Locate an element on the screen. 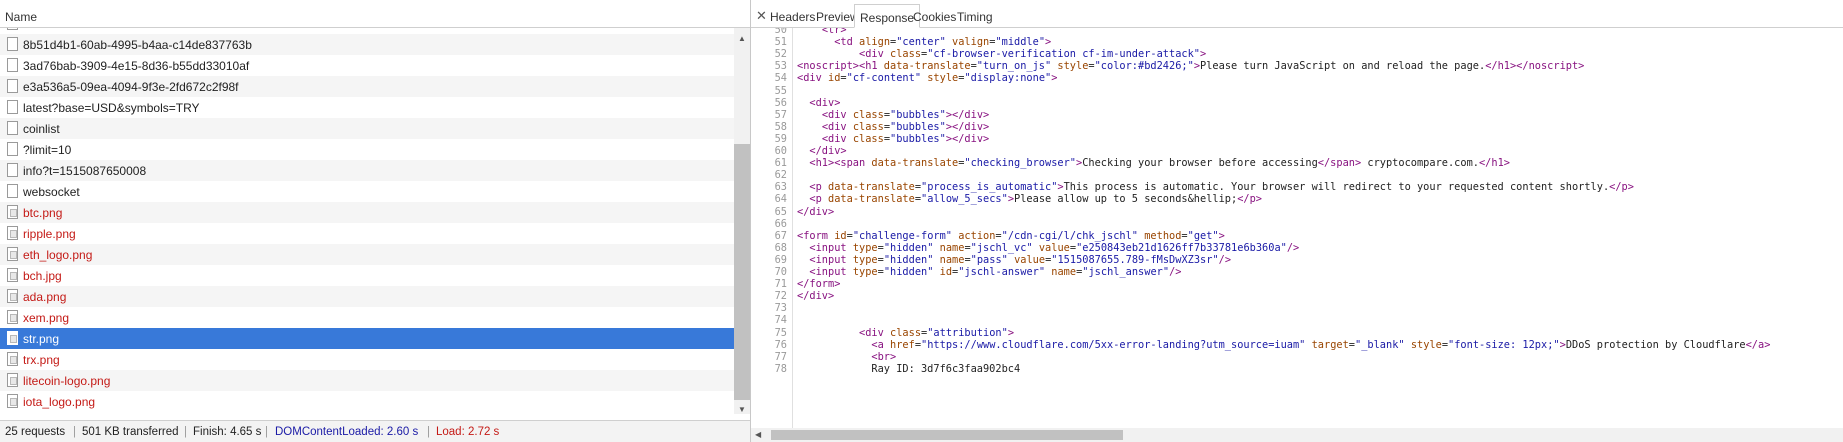 This screenshot has height=442, width=1843. line-number: 64 is located at coordinates (780, 199).